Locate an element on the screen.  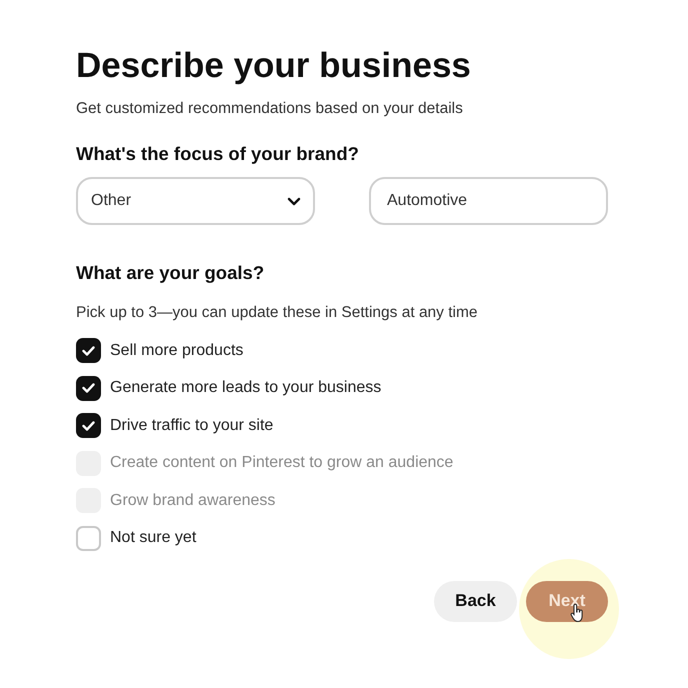
page-title: Describe your business is located at coordinates (273, 66).